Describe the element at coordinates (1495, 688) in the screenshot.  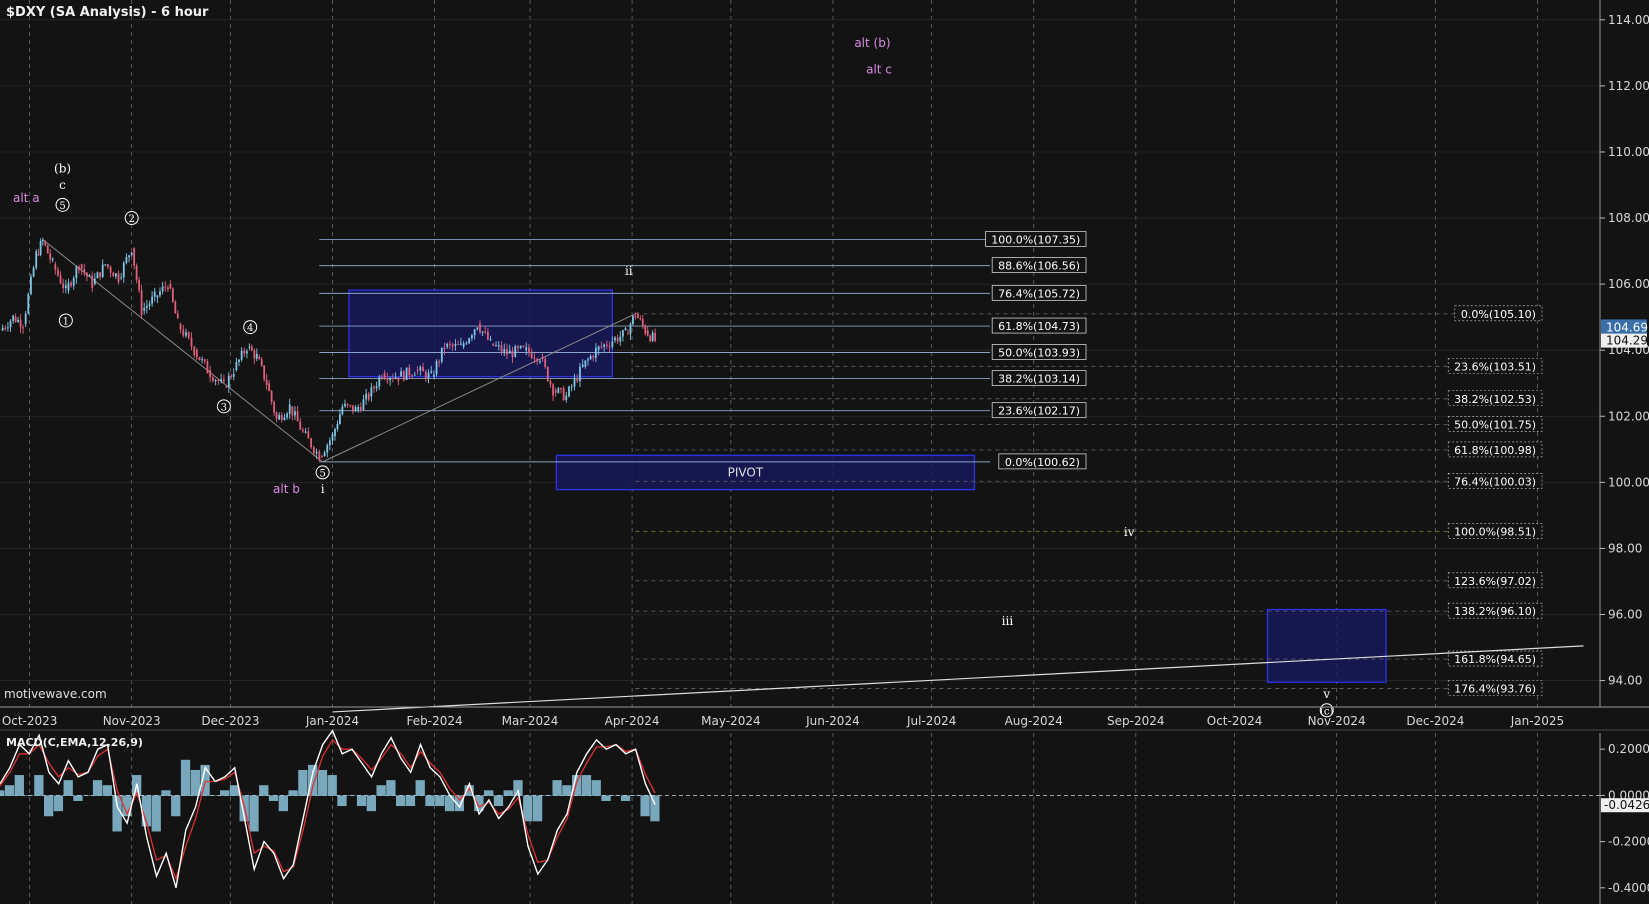
I see `fib-right-label: 176.4%(93.76)` at that location.